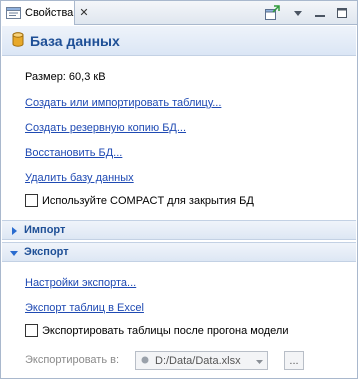 Image resolution: width=358 pixels, height=379 pixels. I want to click on compact-label: Используйте COMPACT для закрытия БД, so click(148, 200).